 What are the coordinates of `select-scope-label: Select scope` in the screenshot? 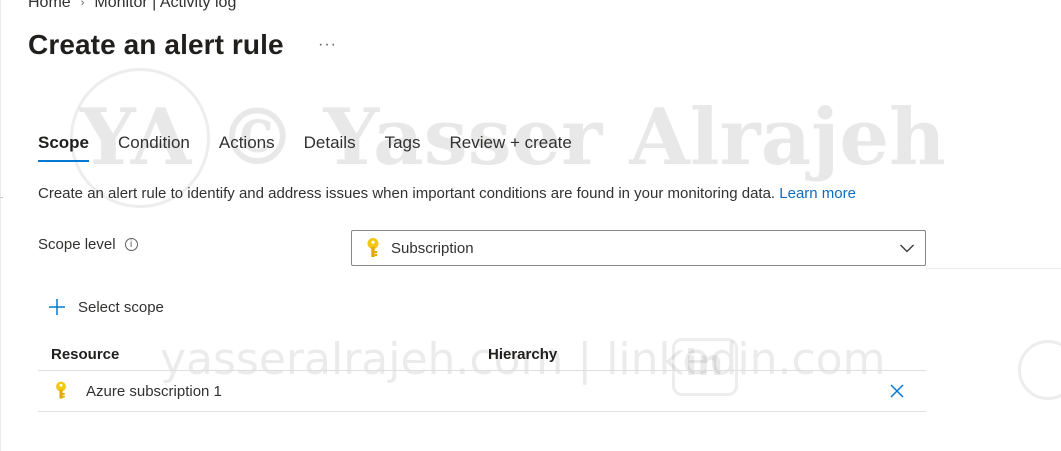 It's located at (121, 307).